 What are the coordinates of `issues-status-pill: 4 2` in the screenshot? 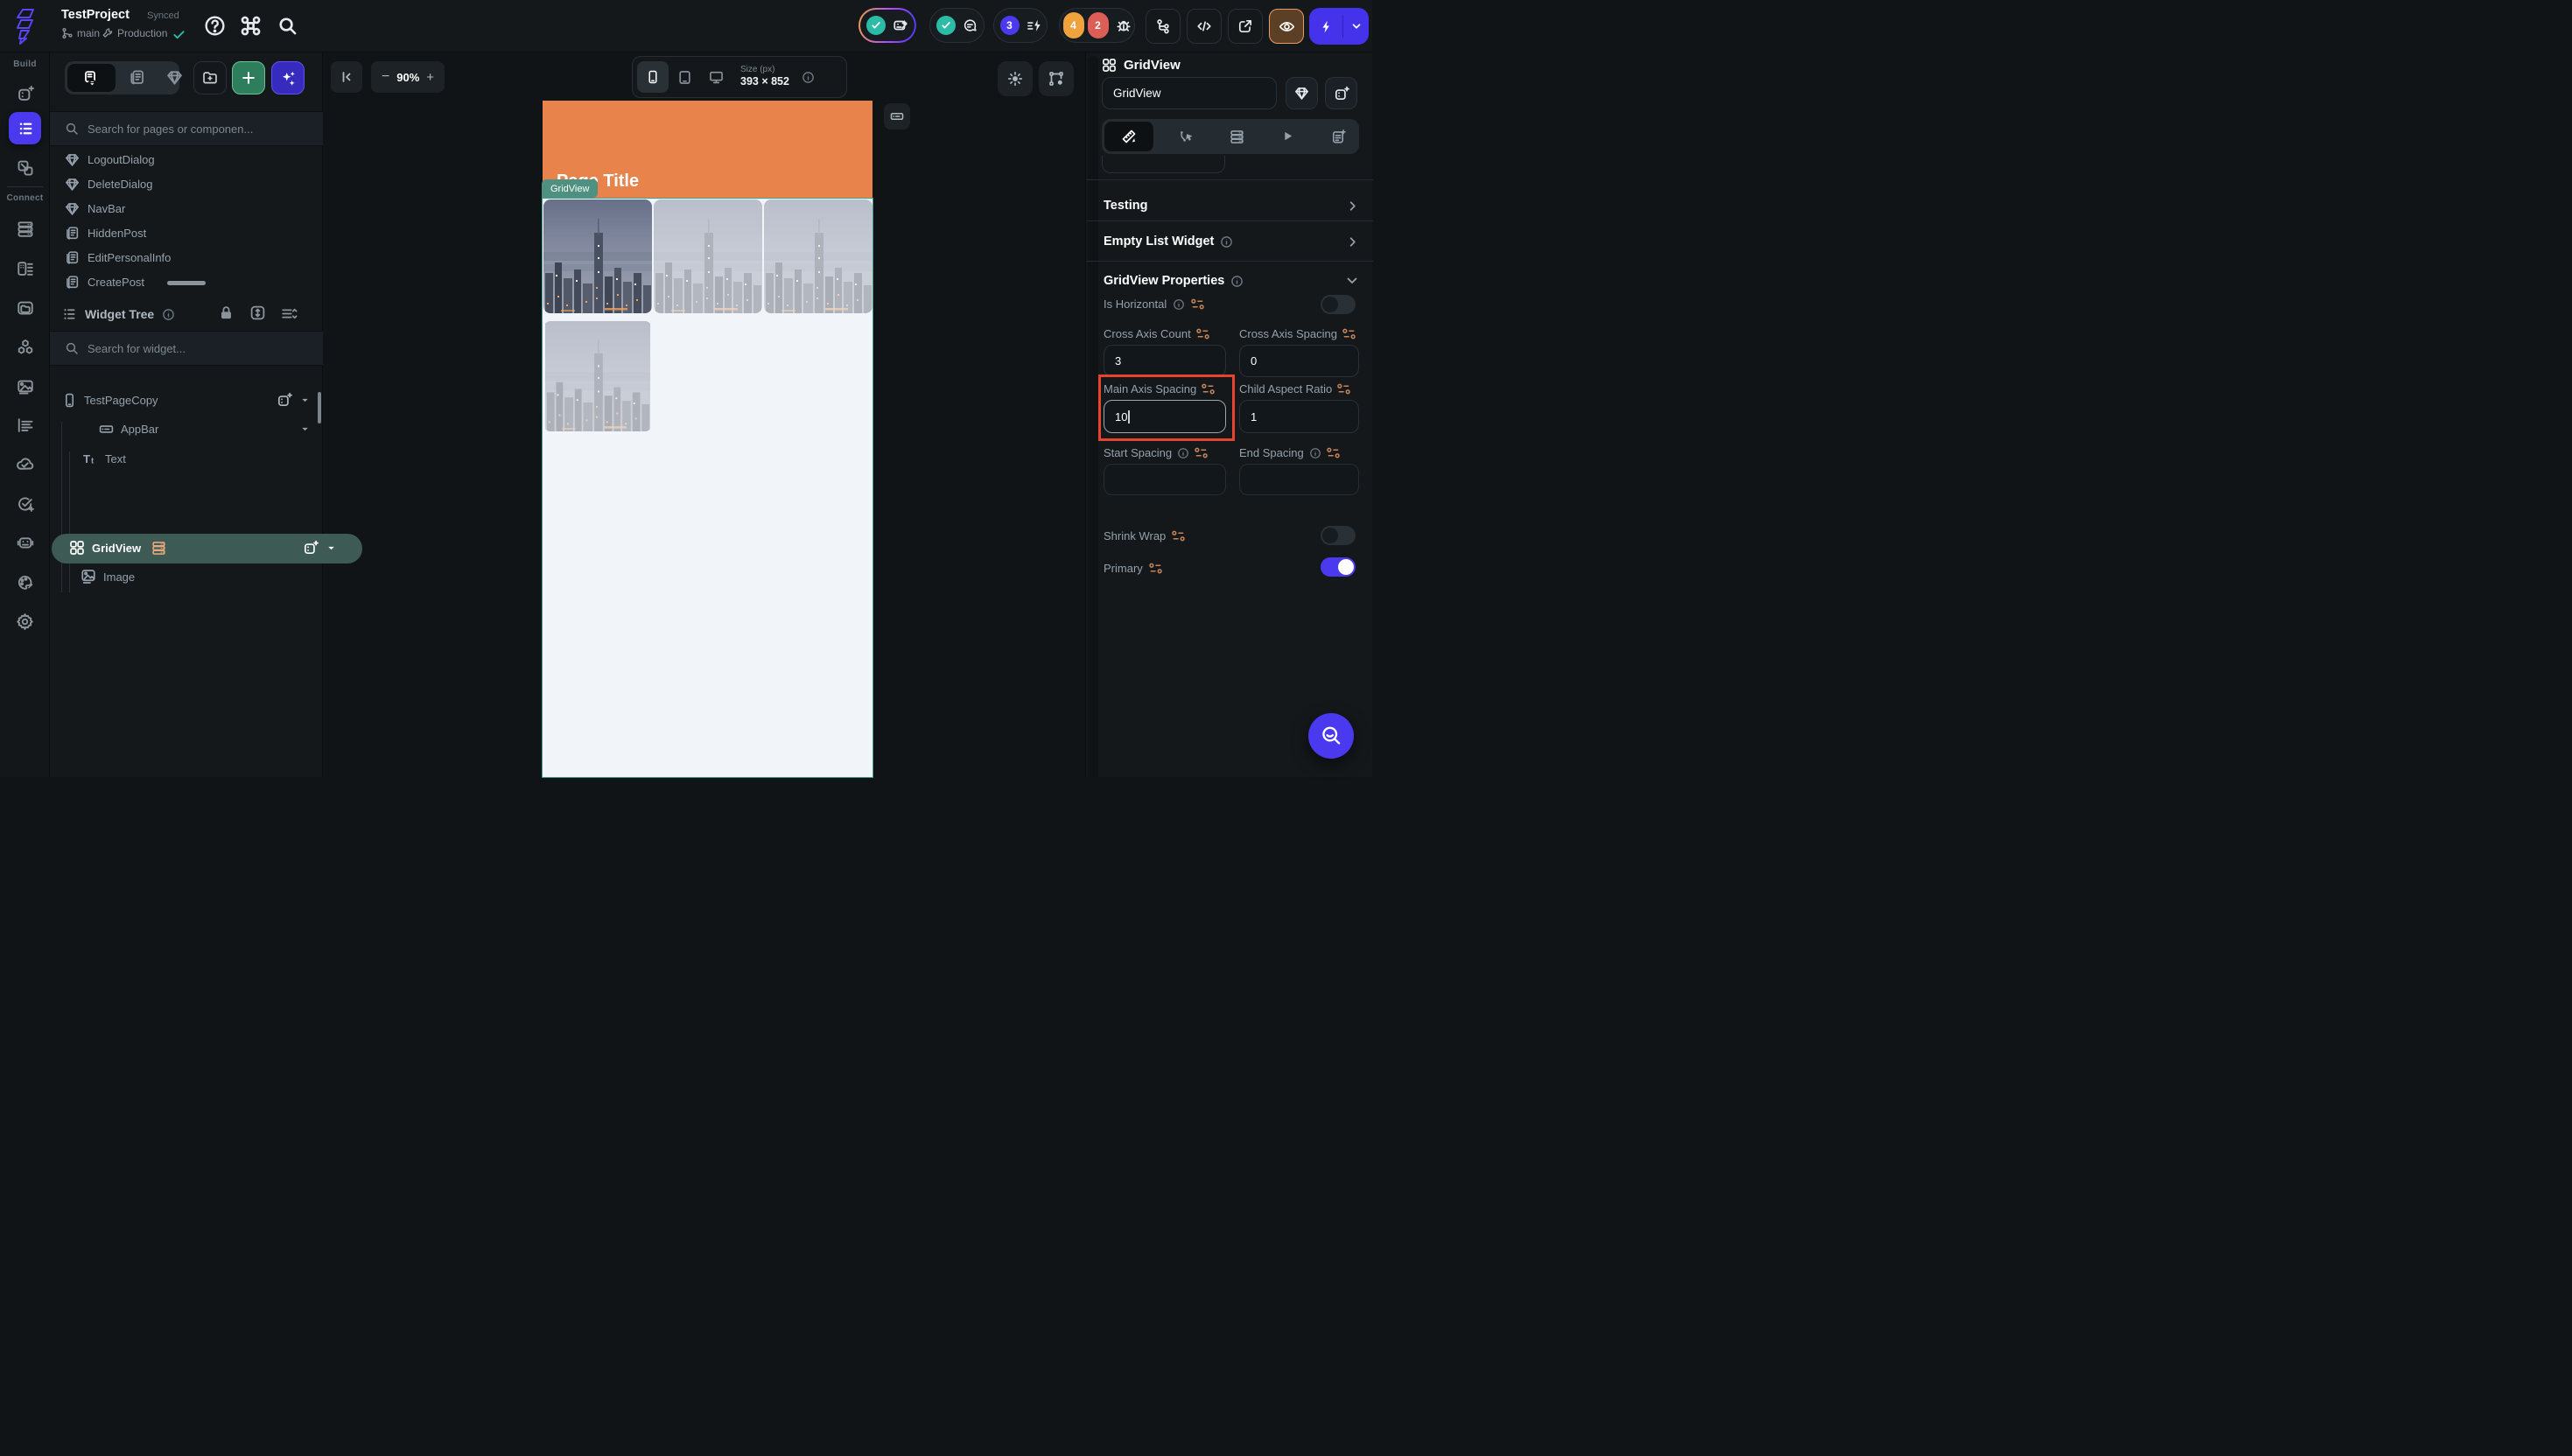 It's located at (1097, 25).